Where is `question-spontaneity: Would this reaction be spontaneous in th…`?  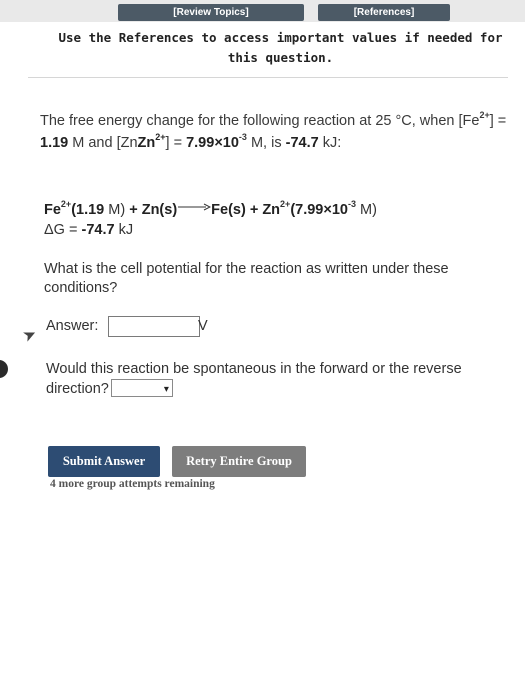
question-spontaneity: Would this reaction be spontaneous in th… is located at coordinates (254, 379).